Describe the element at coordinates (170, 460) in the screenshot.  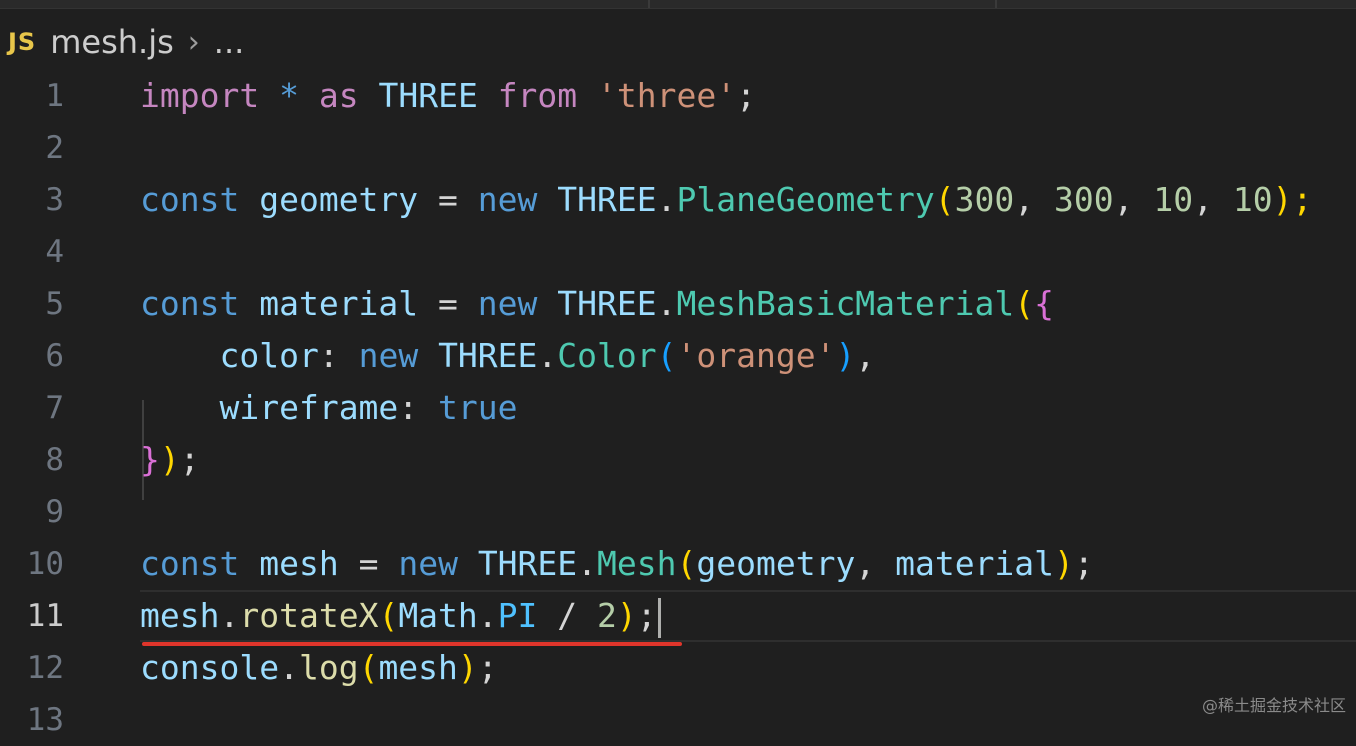
I see `line-code: });` at that location.